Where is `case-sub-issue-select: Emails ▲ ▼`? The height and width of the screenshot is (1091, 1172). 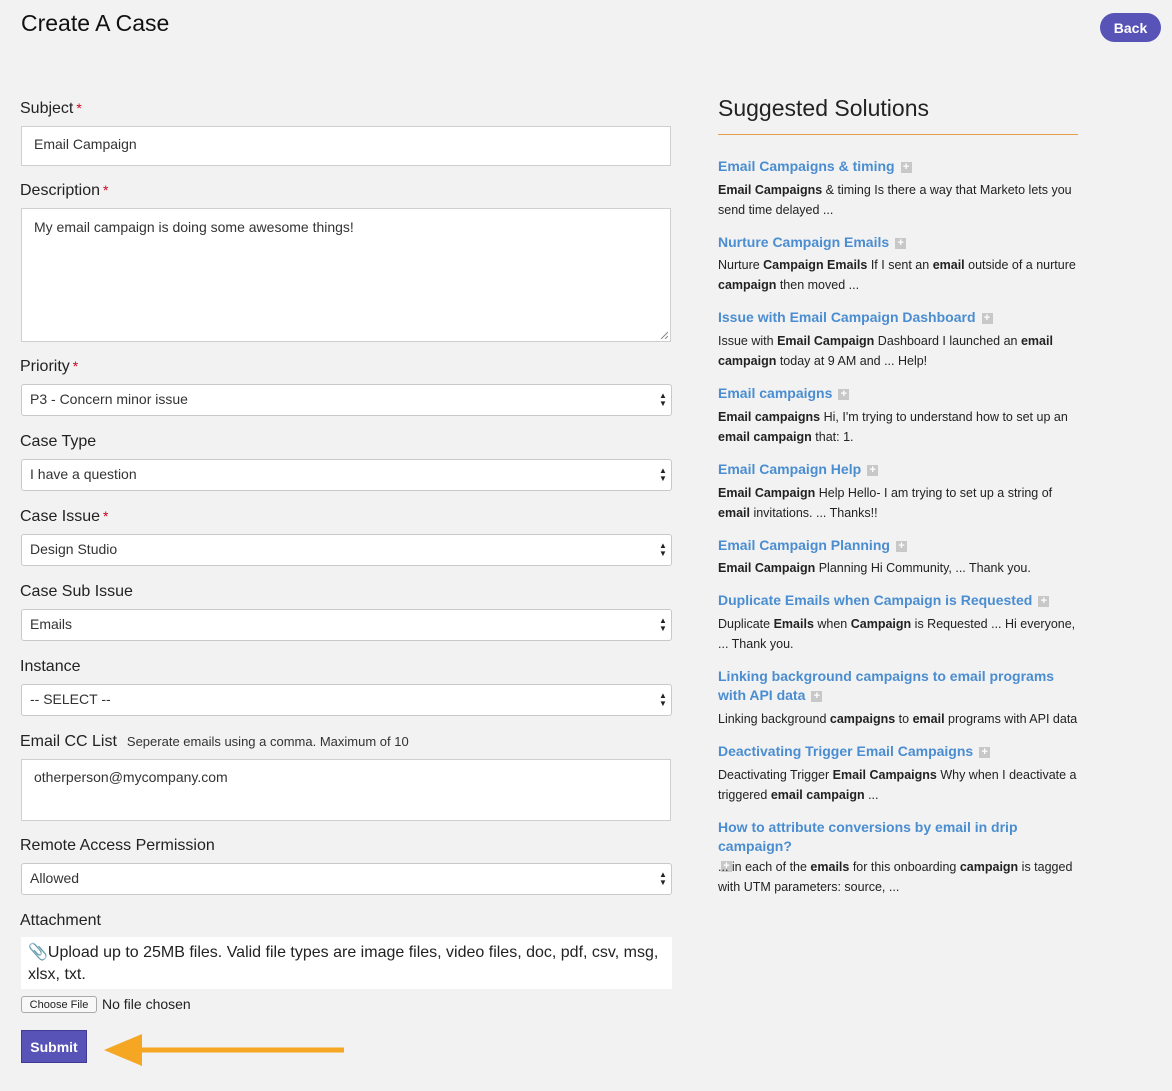 case-sub-issue-select: Emails ▲ ▼ is located at coordinates (346, 625).